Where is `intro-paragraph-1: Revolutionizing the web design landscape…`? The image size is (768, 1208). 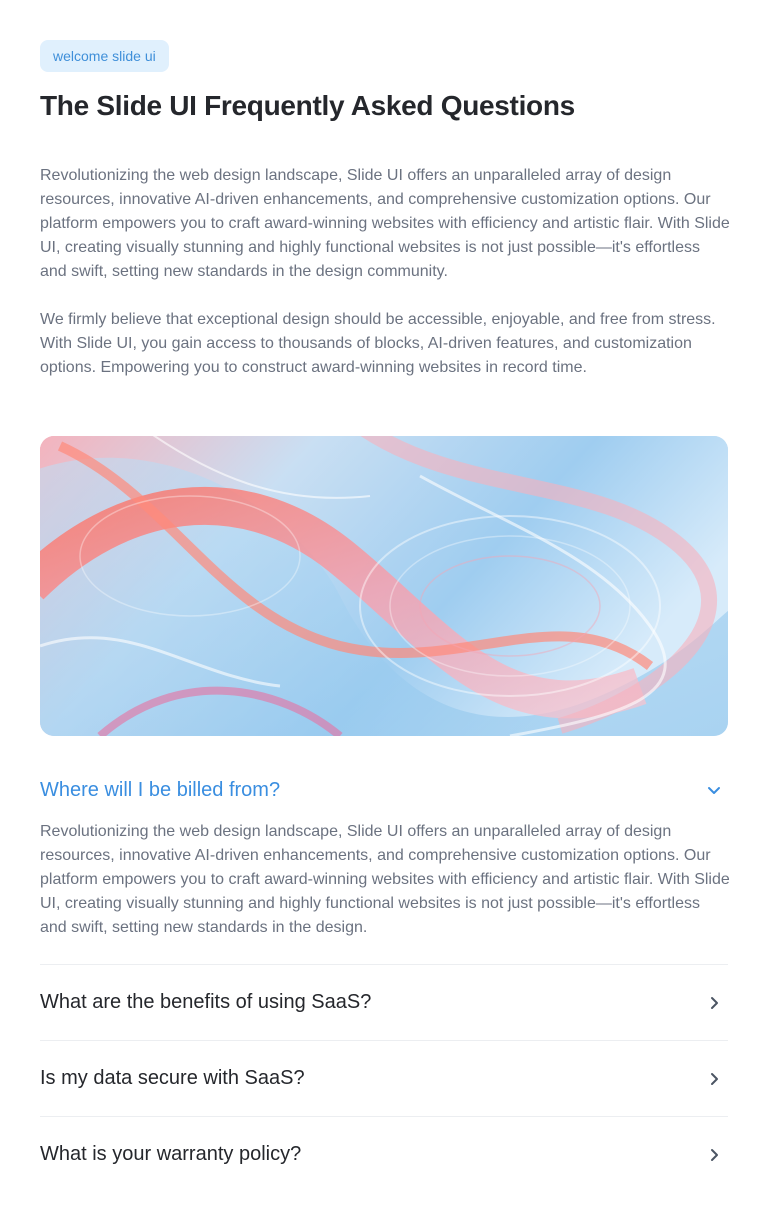 intro-paragraph-1: Revolutionizing the web design landscape… is located at coordinates (385, 223).